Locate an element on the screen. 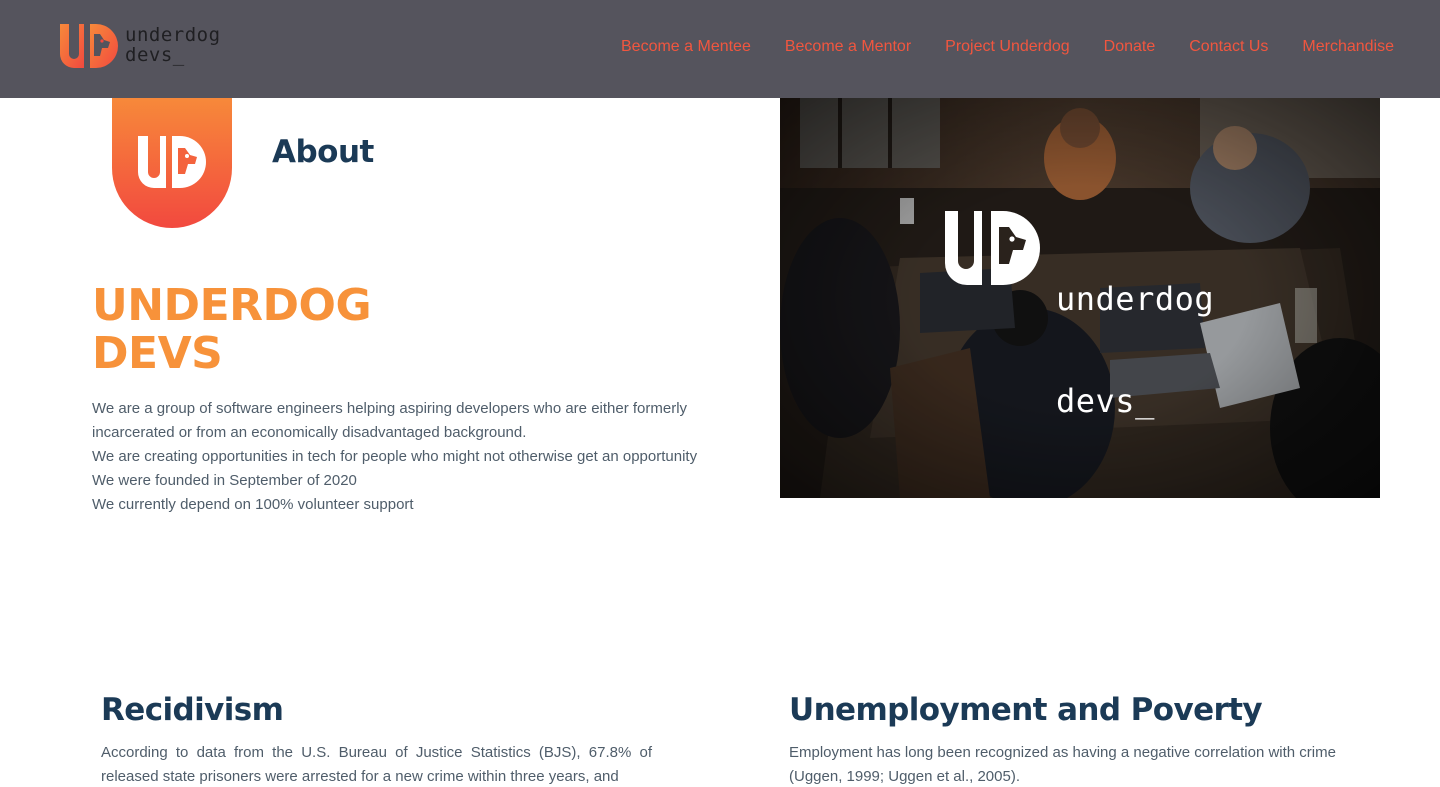  about-badge is located at coordinates (172, 163).